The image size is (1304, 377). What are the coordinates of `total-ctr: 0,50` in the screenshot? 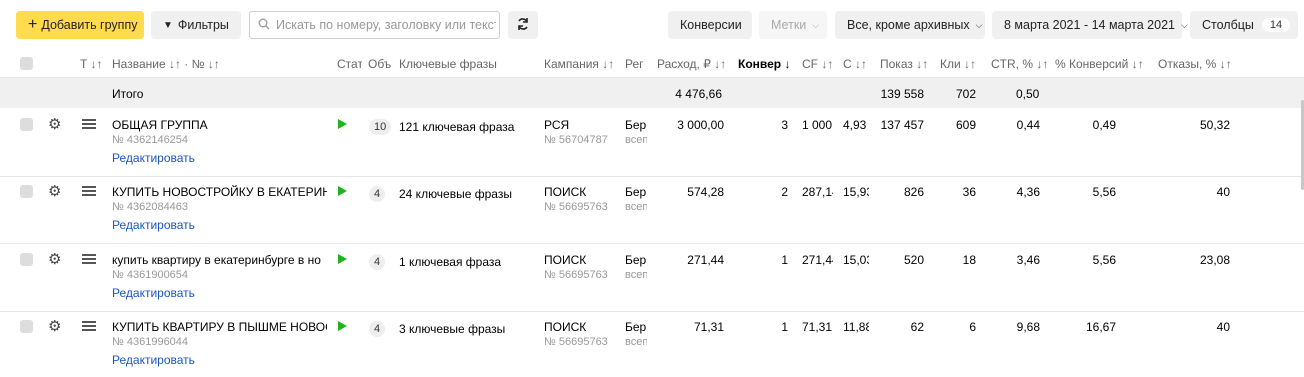 It's located at (1028, 94).